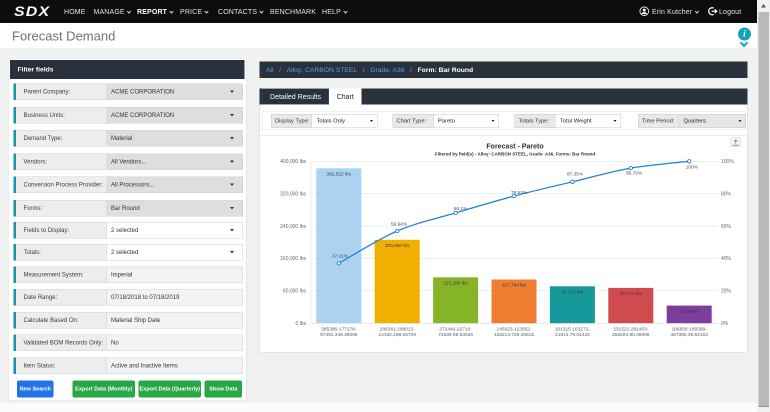  I want to click on svg-text: 382,522 lbs, so click(339, 175).